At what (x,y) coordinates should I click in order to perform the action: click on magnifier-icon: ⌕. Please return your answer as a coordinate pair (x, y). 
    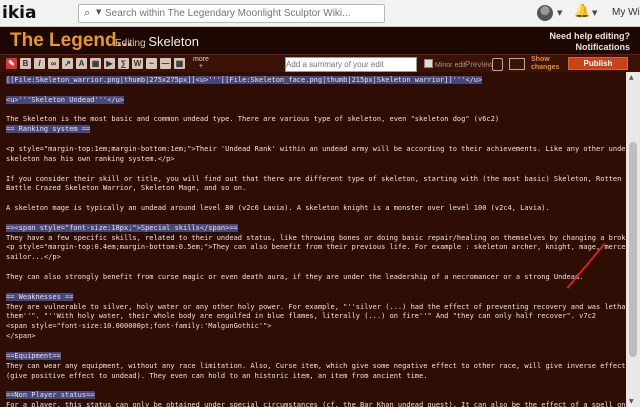
    Looking at the image, I should click on (87, 12).